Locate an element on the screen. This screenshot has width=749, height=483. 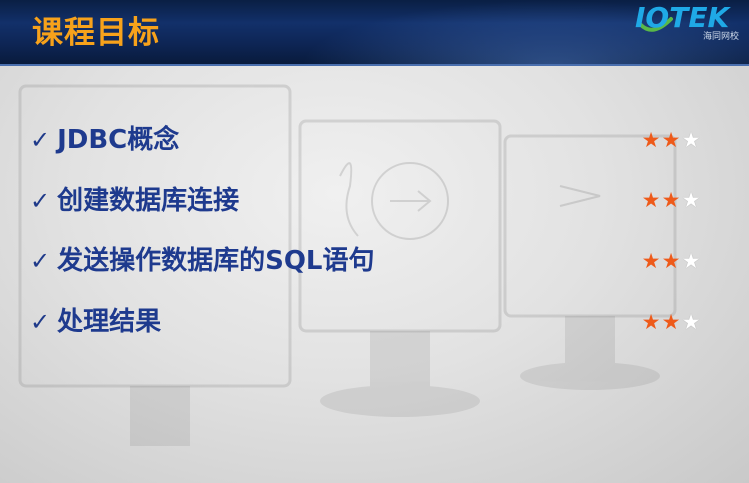
iotek-logo: IOTEK 海同网校 is located at coordinates (688, 26).